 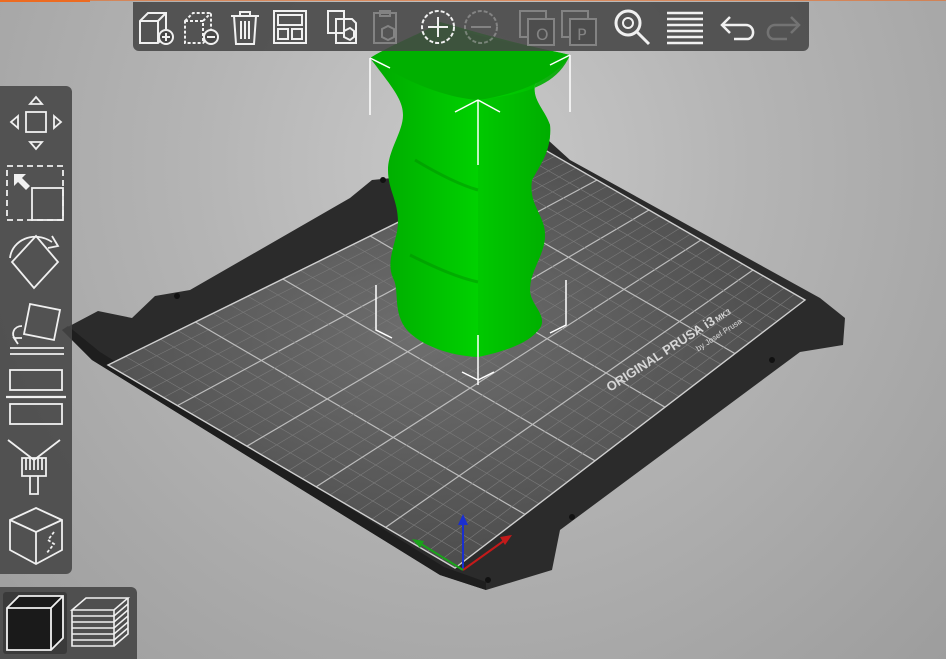 I want to click on place-on-face-icon, so click(x=37, y=328).